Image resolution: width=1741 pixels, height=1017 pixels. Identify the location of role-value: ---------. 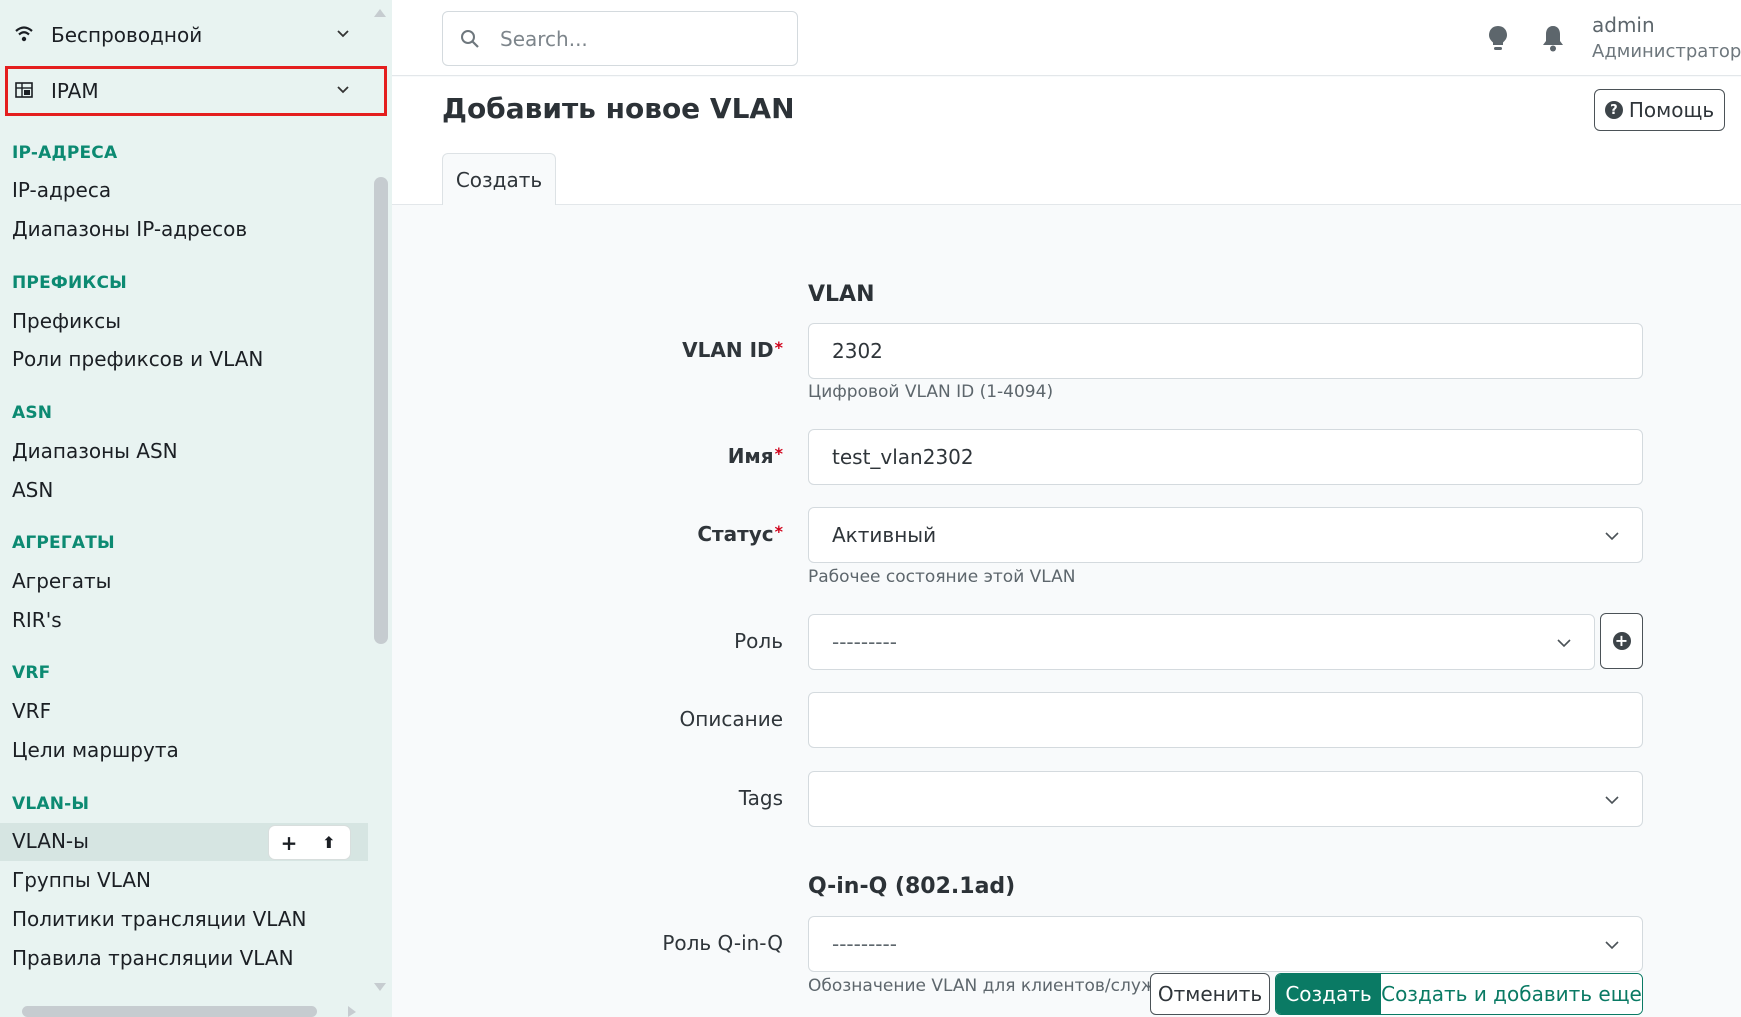
(864, 642).